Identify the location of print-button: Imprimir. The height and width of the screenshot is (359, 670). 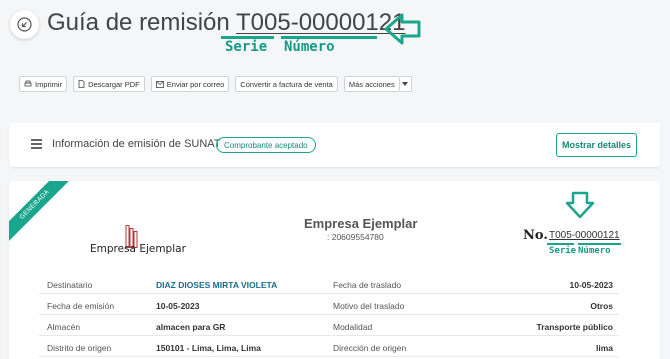
(43, 84).